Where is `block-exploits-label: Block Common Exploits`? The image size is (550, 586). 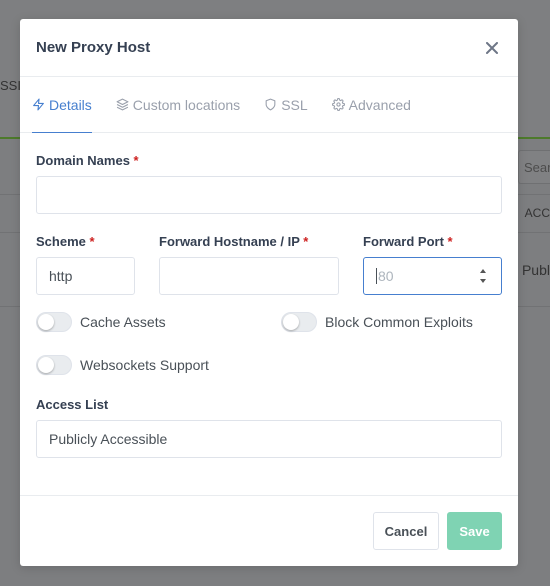
block-exploits-label: Block Common Exploits is located at coordinates (399, 322).